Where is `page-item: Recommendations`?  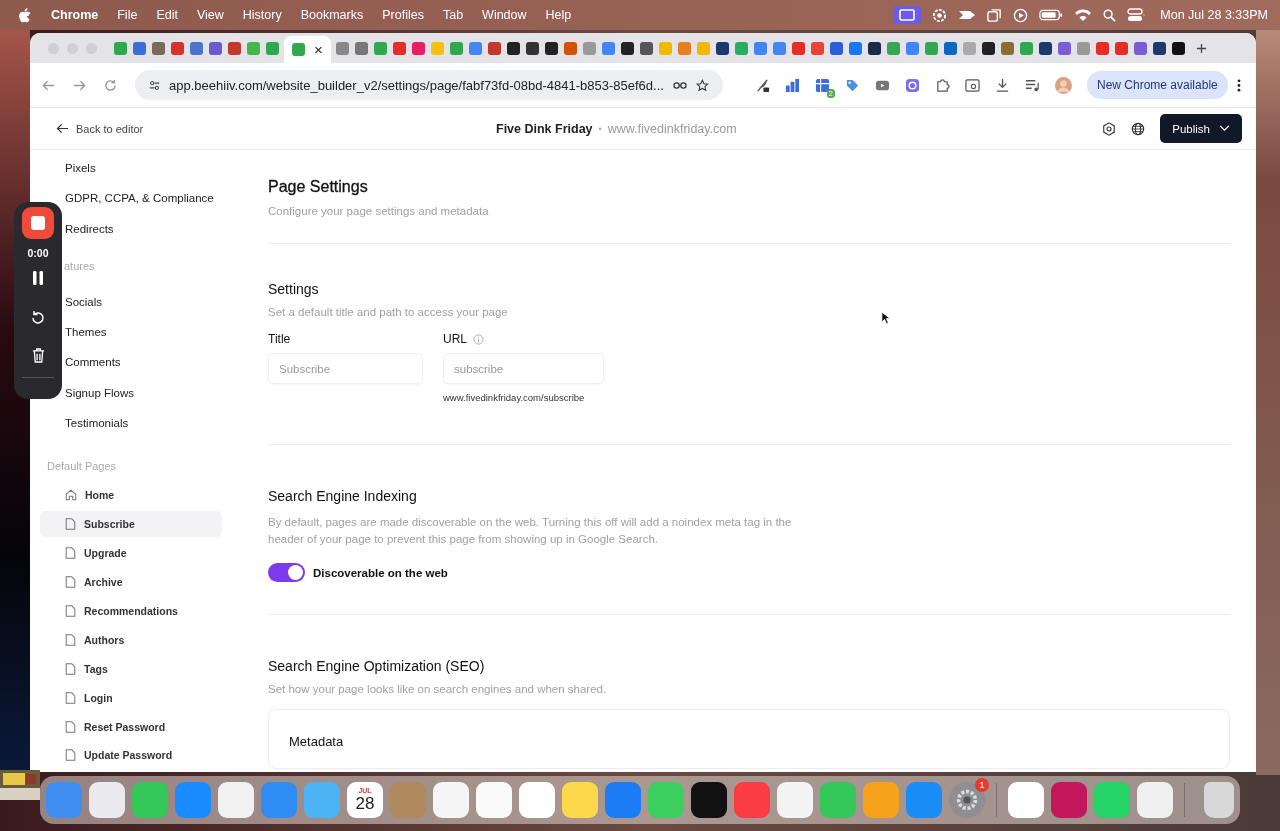 page-item: Recommendations is located at coordinates (131, 610).